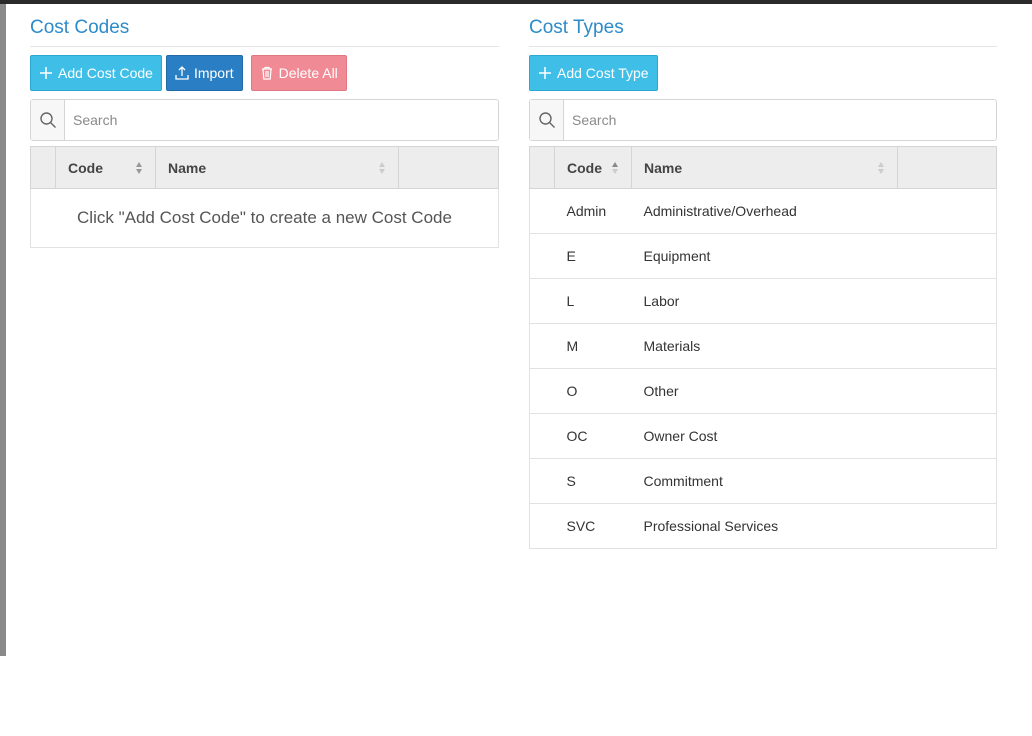 This screenshot has width=1032, height=736. I want to click on code-cell: S, so click(593, 481).